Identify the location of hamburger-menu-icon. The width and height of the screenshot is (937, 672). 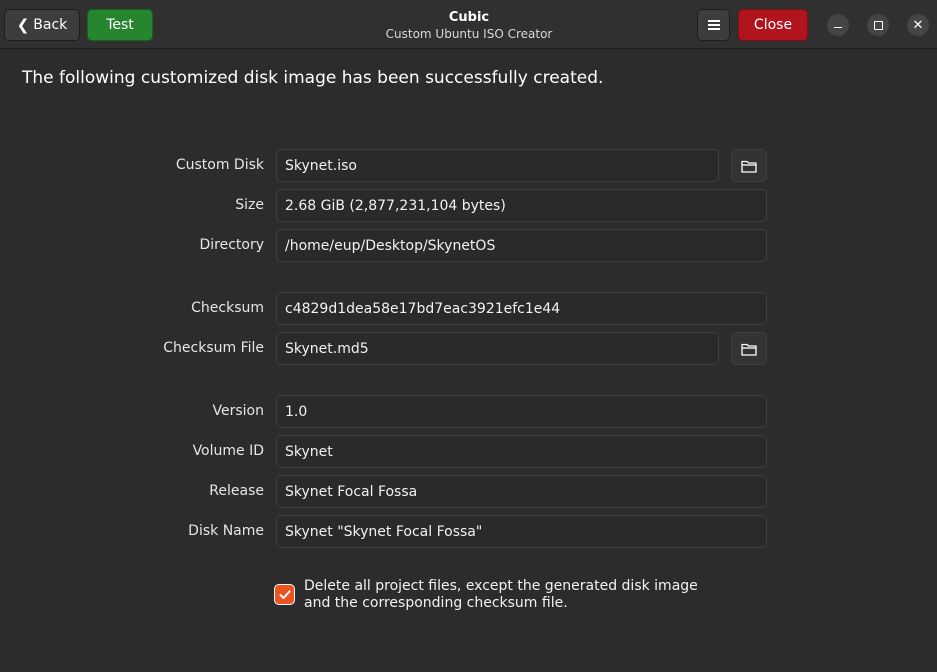
(713, 25).